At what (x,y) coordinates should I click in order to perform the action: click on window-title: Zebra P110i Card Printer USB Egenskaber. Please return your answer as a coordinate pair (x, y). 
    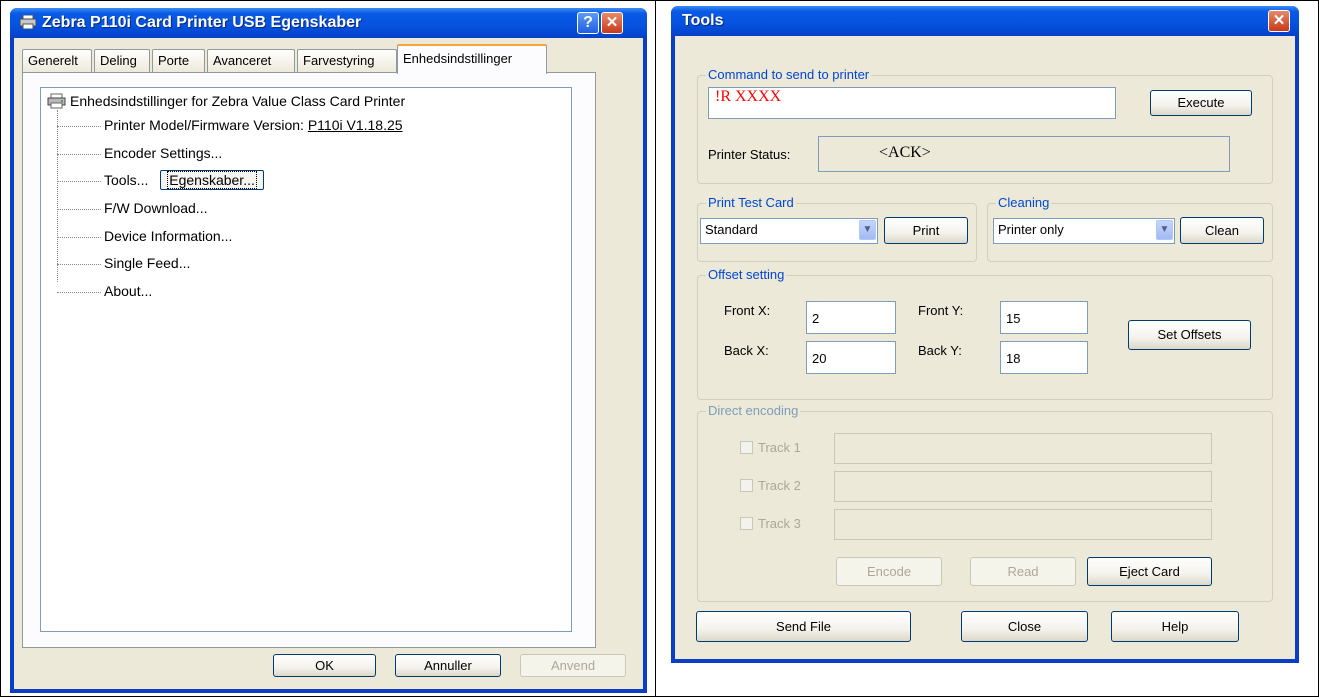
    Looking at the image, I should click on (202, 22).